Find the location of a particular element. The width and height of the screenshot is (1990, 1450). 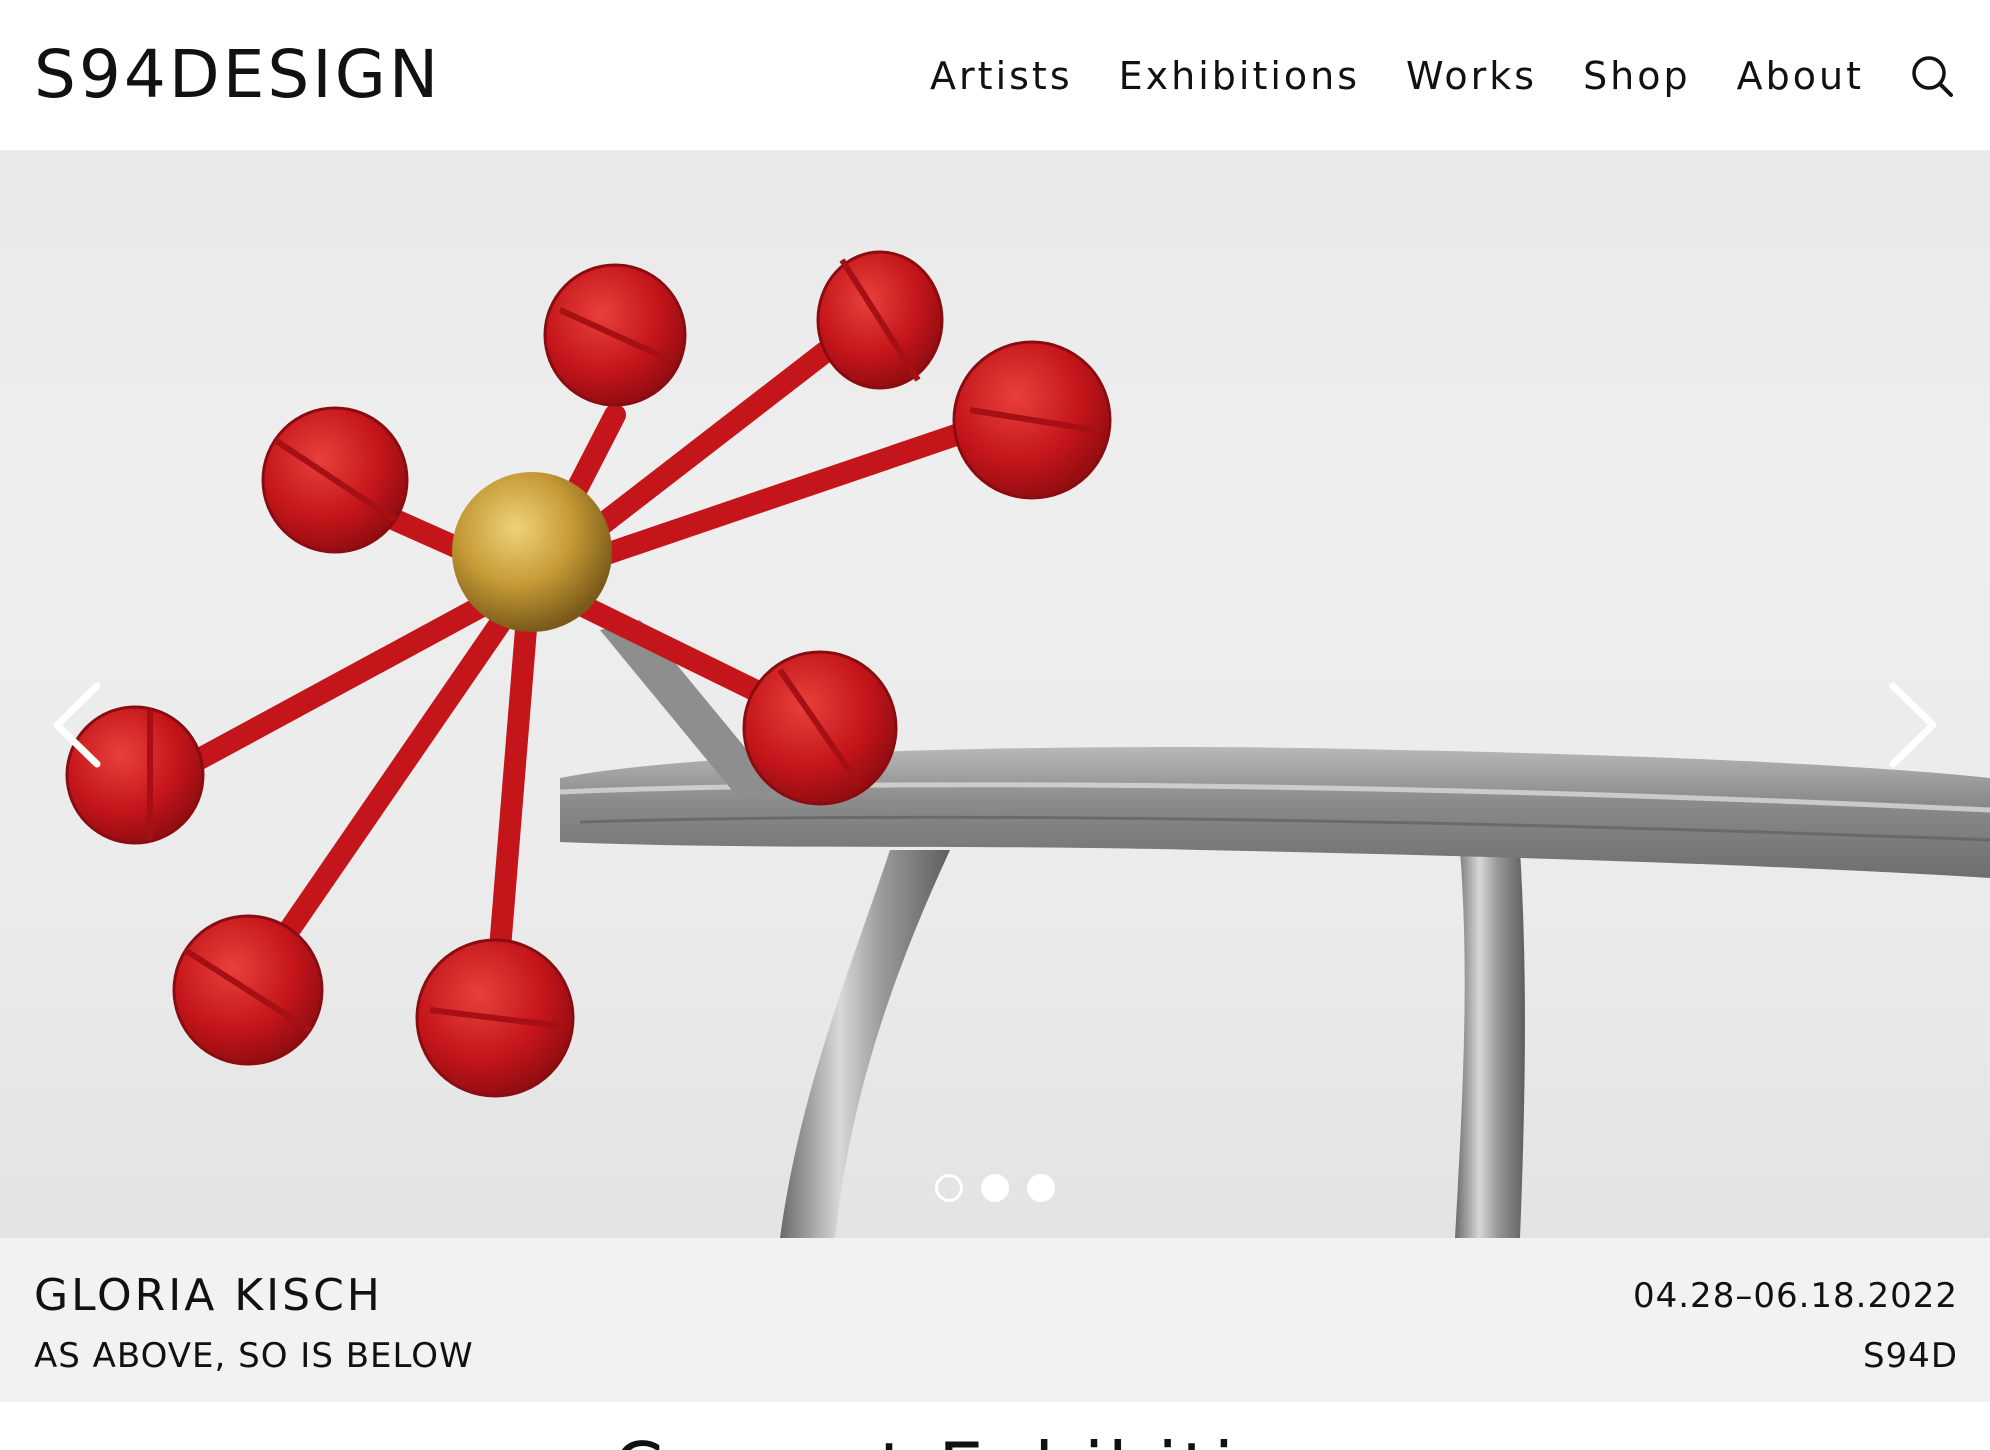

exhibition-artist: GLORIA KISCH is located at coordinates (208, 1295).